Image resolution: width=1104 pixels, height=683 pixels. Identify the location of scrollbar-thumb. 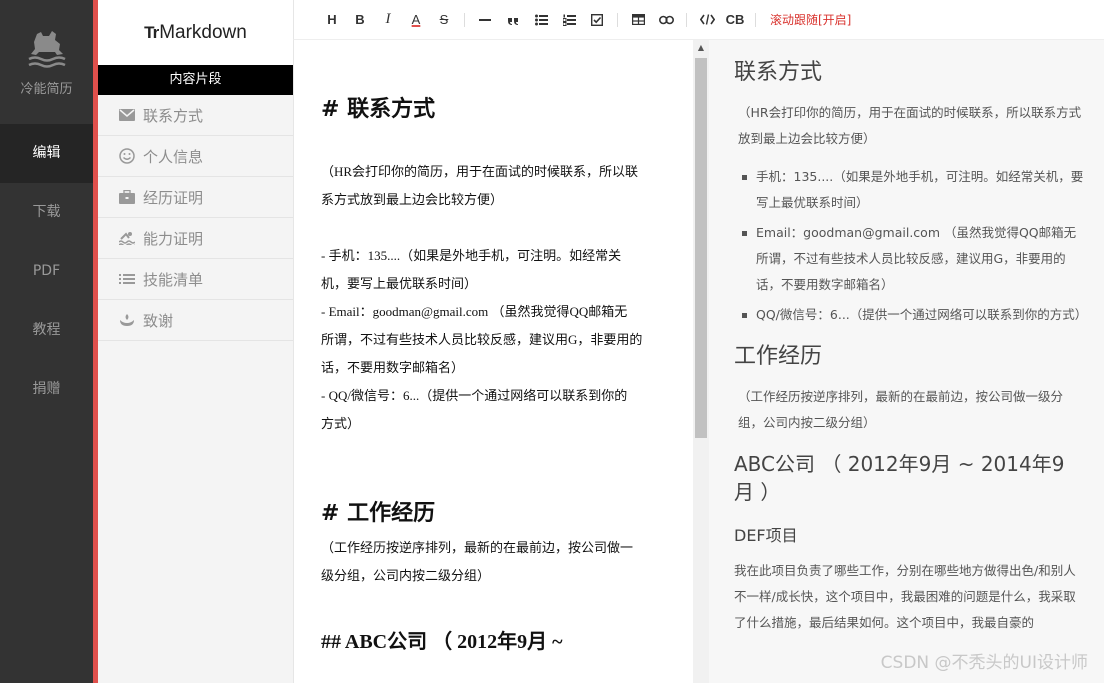
(701, 248).